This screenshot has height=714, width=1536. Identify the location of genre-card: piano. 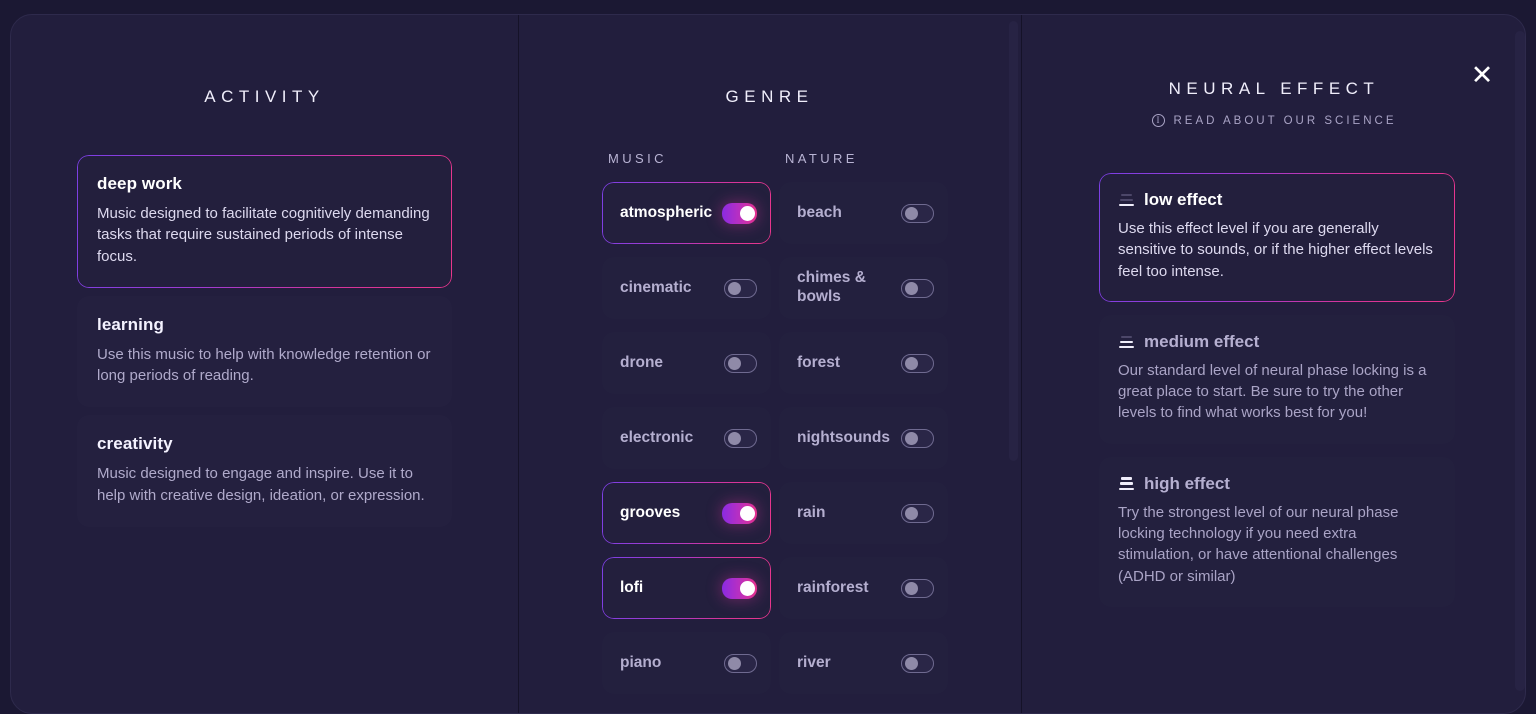
(686, 663).